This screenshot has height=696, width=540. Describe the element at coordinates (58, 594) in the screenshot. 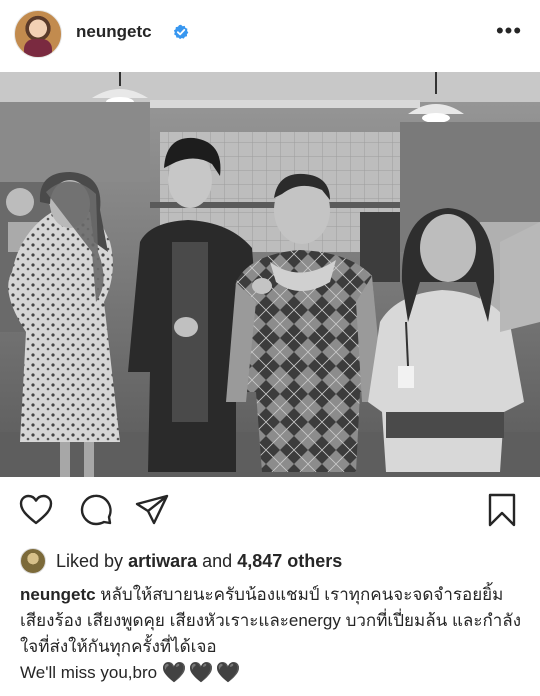

I see `caption-username: neungetc` at that location.